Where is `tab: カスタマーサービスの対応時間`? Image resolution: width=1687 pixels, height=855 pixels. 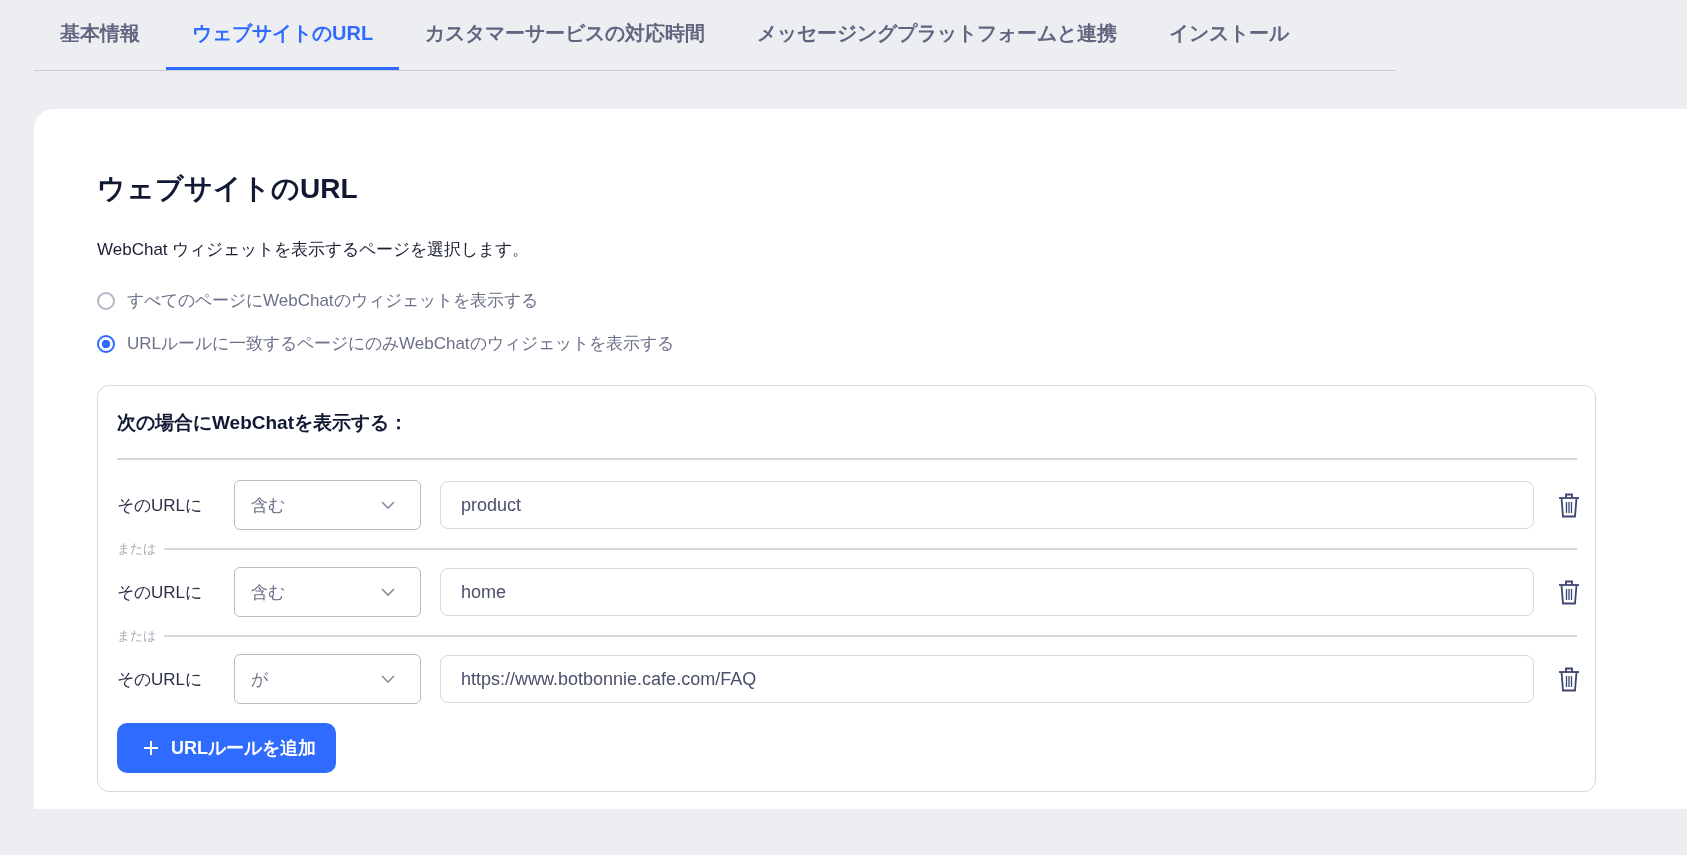
tab: カスタマーサービスの対応時間 is located at coordinates (565, 35).